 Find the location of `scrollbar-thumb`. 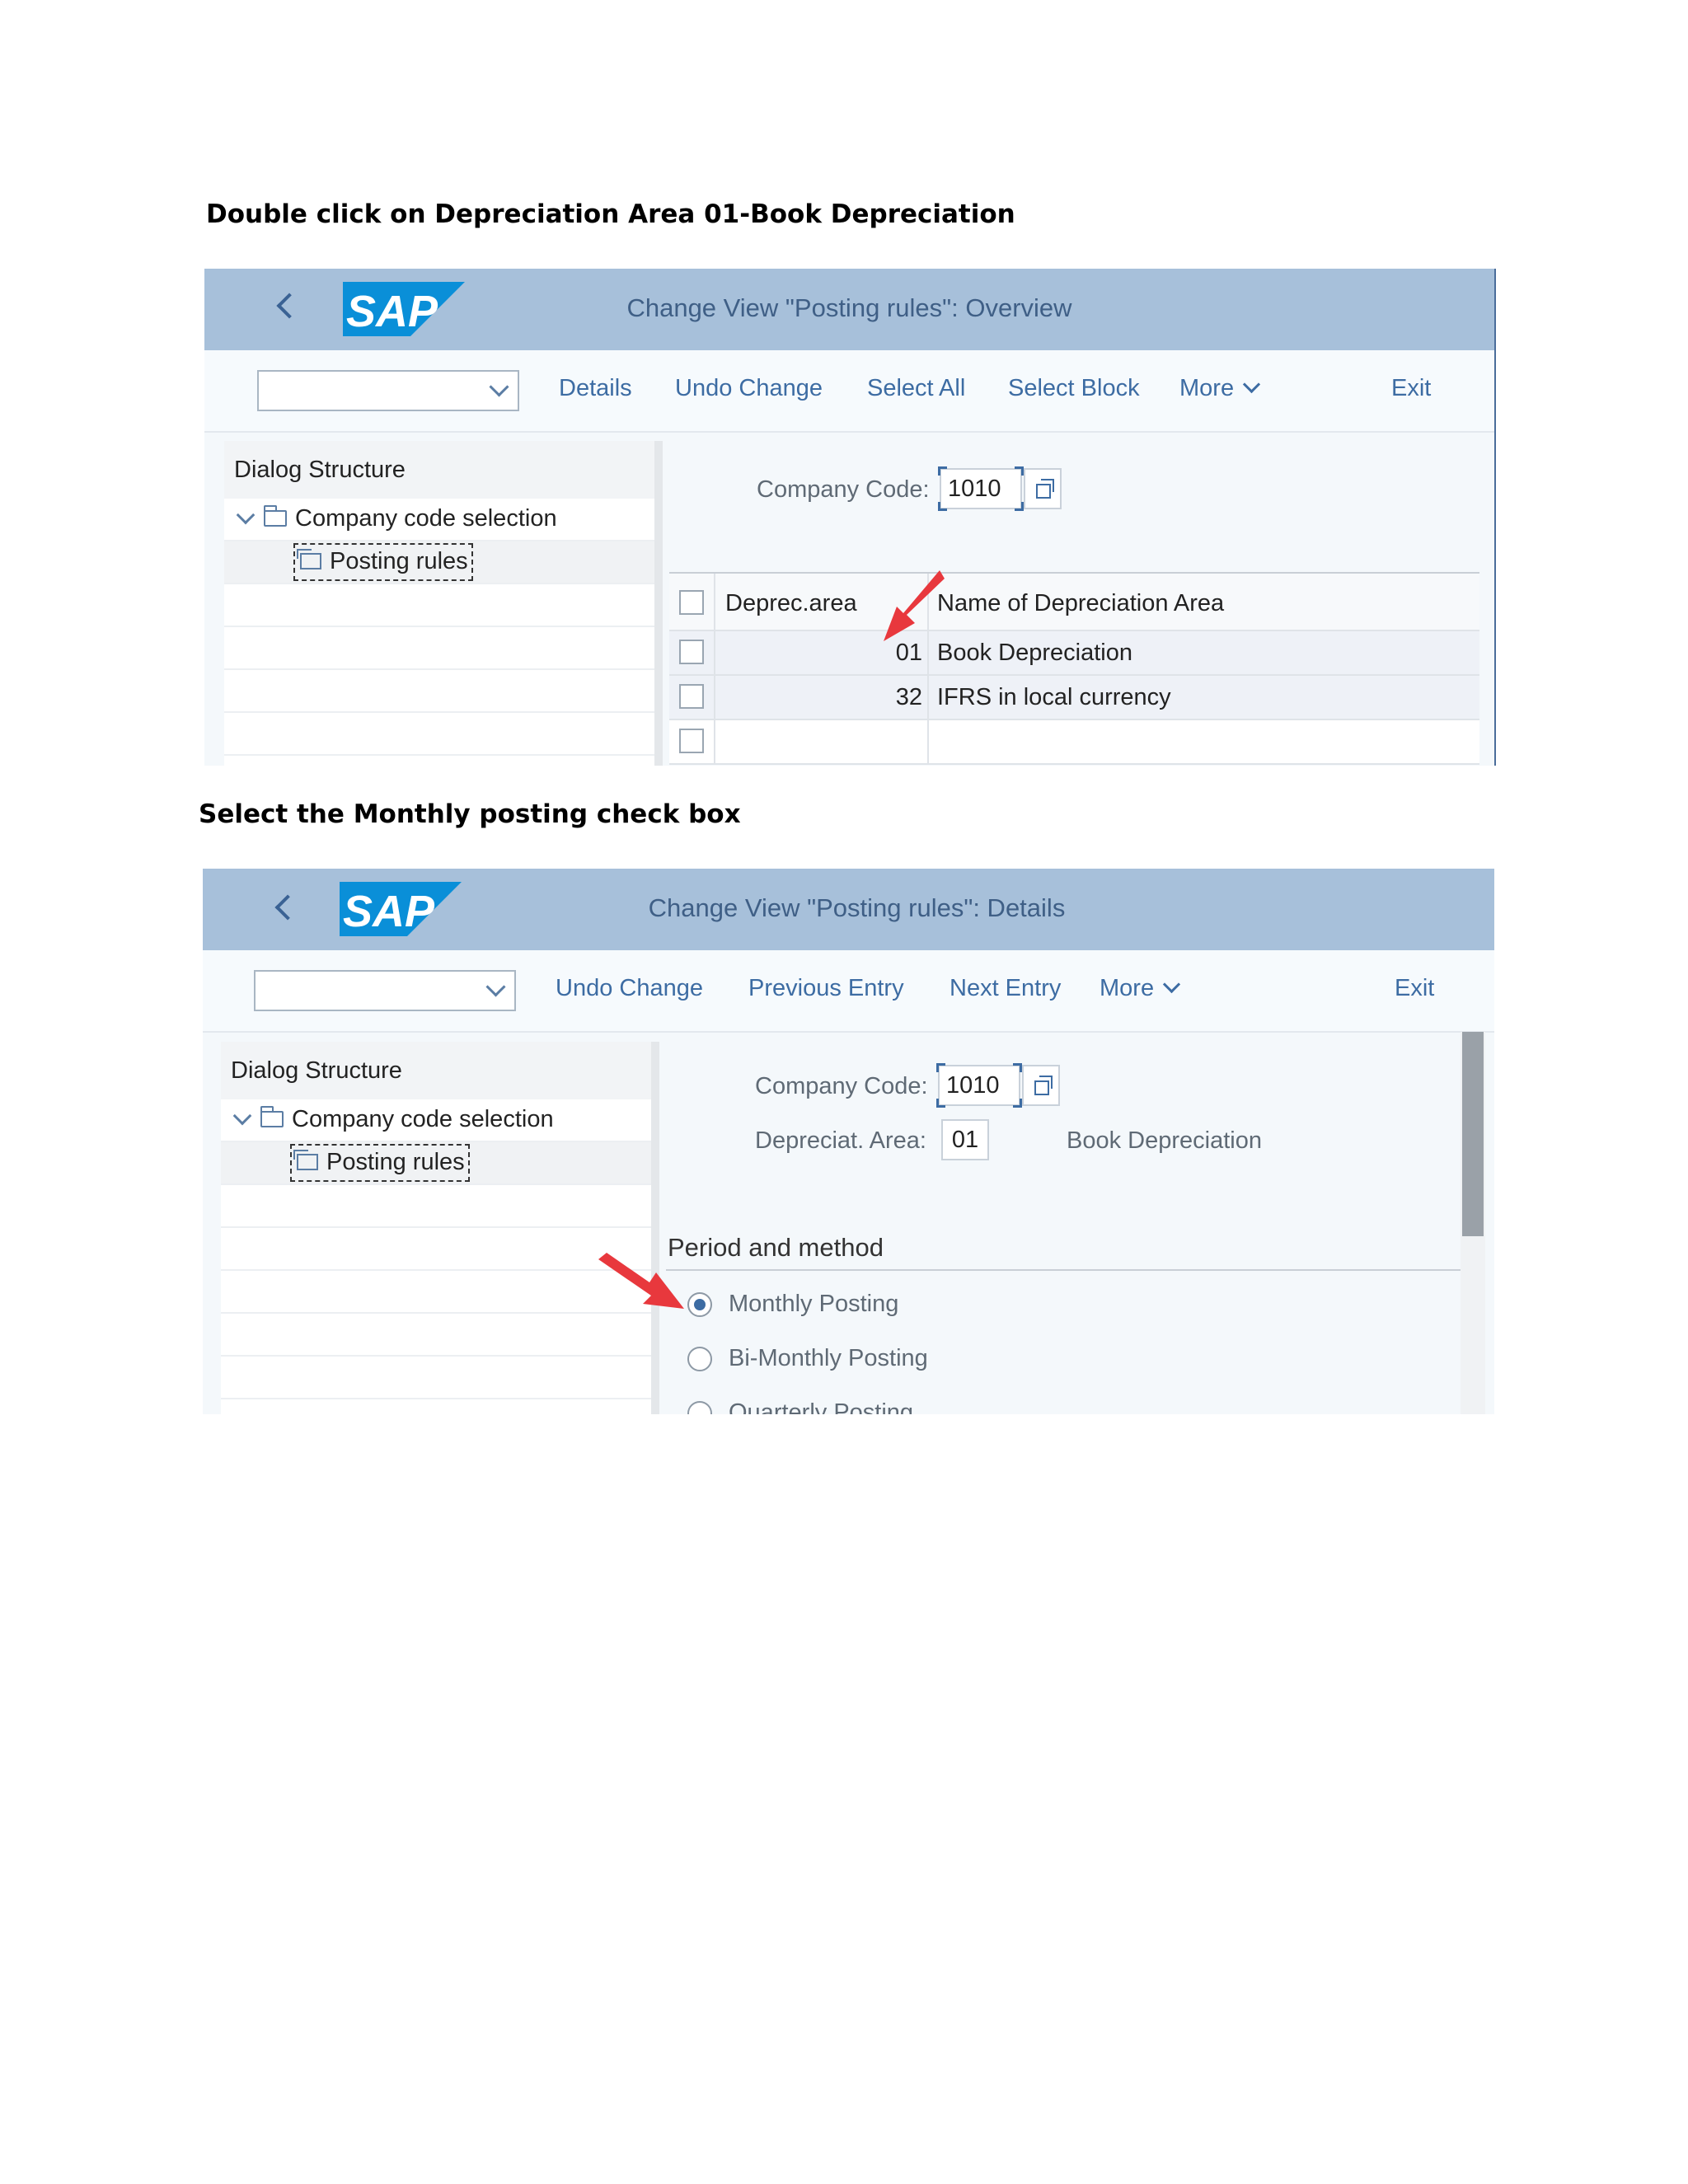

scrollbar-thumb is located at coordinates (1473, 1134).